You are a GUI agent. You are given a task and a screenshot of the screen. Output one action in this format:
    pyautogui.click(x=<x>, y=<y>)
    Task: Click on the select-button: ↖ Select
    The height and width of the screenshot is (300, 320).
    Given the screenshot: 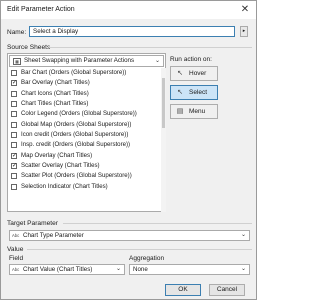 What is the action you would take?
    pyautogui.click(x=194, y=92)
    